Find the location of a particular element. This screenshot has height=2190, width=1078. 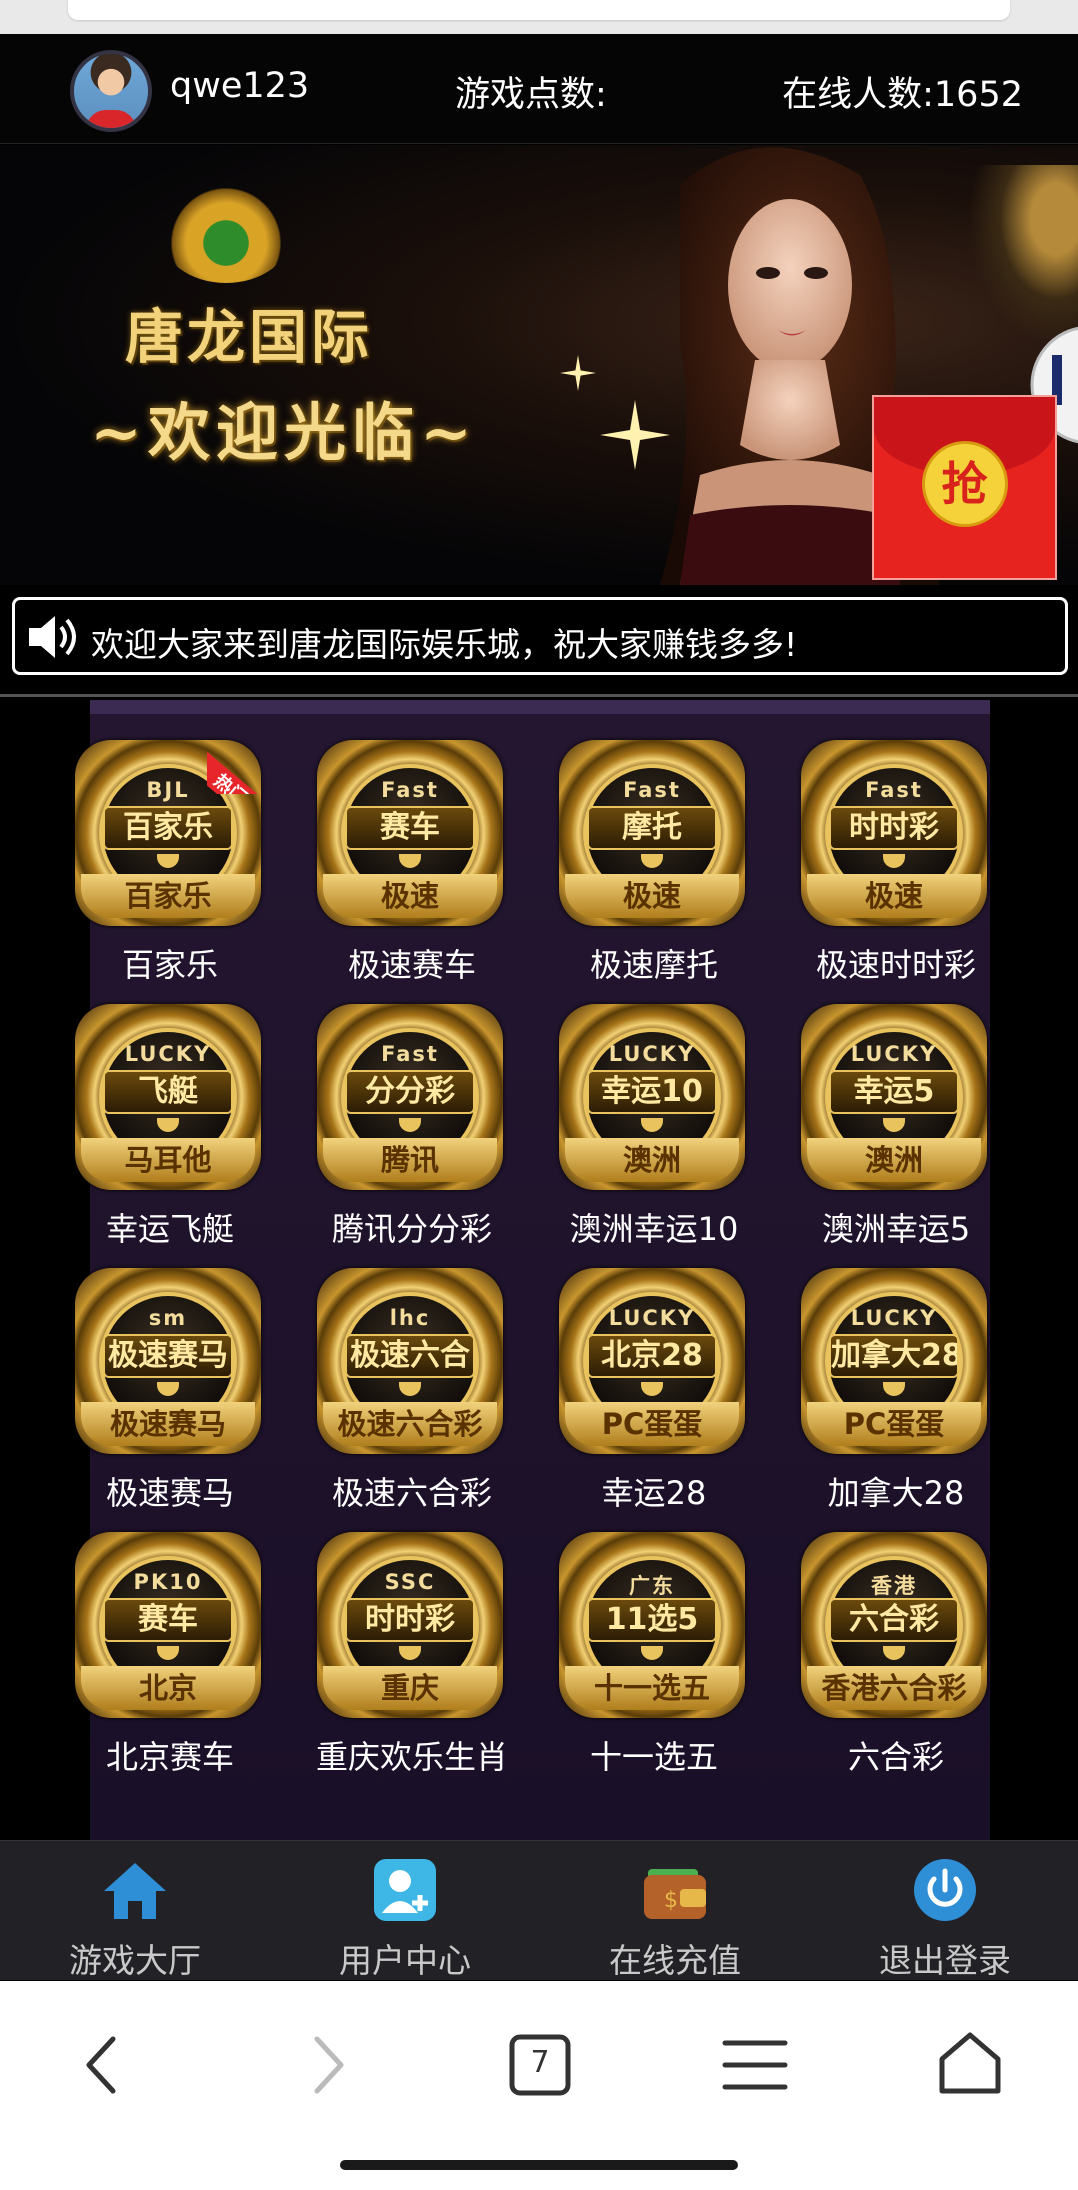

game-label: 极速六合彩 is located at coordinates (411, 1493).